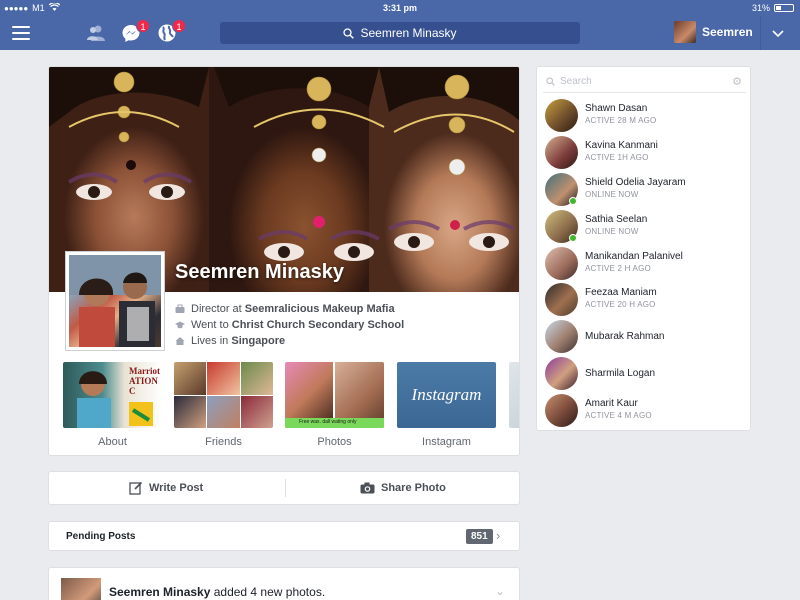  I want to click on chat-friend-row: Manikandan Palanivel ACTIVE 2 H AGO, so click(645, 264).